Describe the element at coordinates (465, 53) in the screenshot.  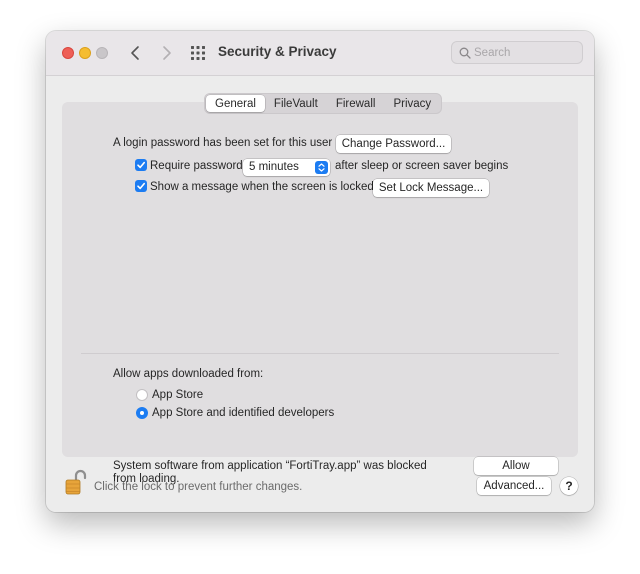
I see `search-icon` at that location.